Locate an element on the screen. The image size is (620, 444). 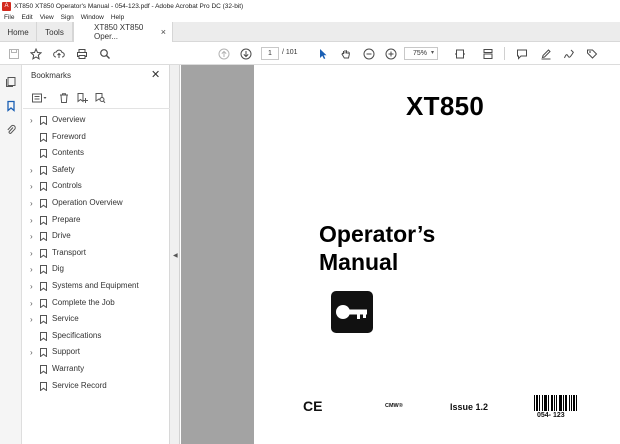
bookmarks-title: Bookmarks is located at coordinates (51, 75).